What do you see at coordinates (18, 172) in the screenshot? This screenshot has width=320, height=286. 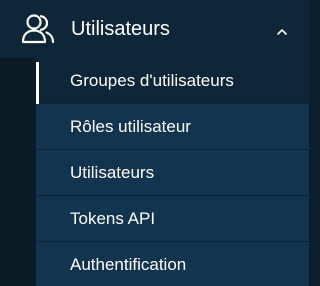 I see `submenu-indent-rail` at bounding box center [18, 172].